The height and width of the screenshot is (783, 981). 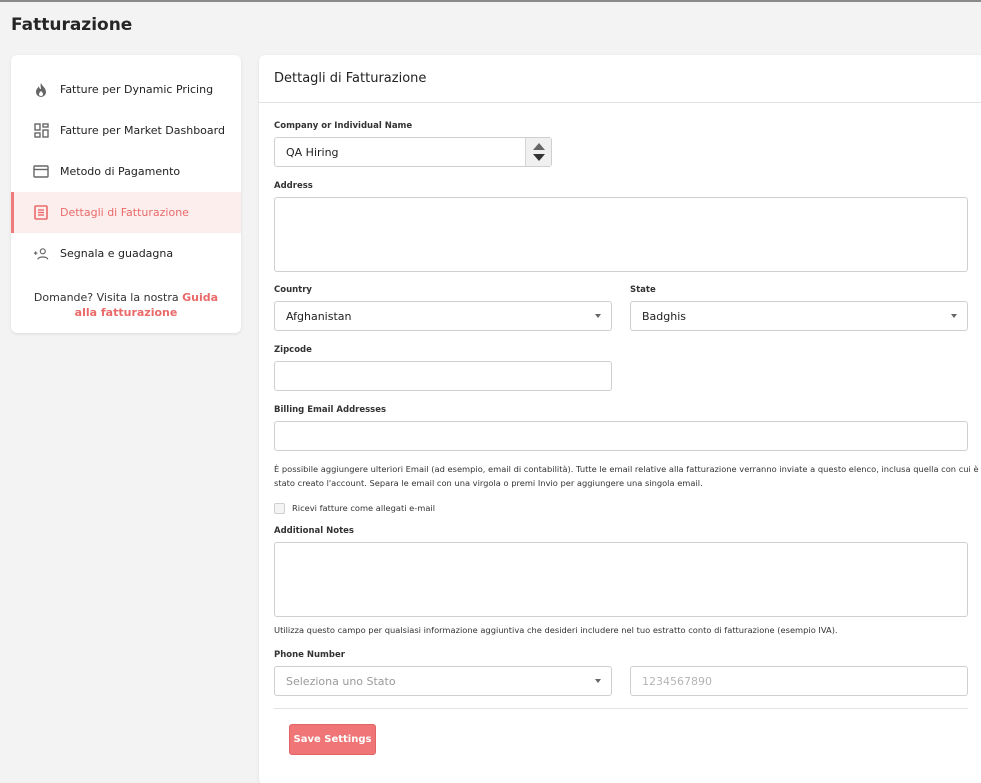 I want to click on sidebar-item-dynamic-pricing-invoices: Fatture per Dynamic Pricing, so click(x=126, y=89).